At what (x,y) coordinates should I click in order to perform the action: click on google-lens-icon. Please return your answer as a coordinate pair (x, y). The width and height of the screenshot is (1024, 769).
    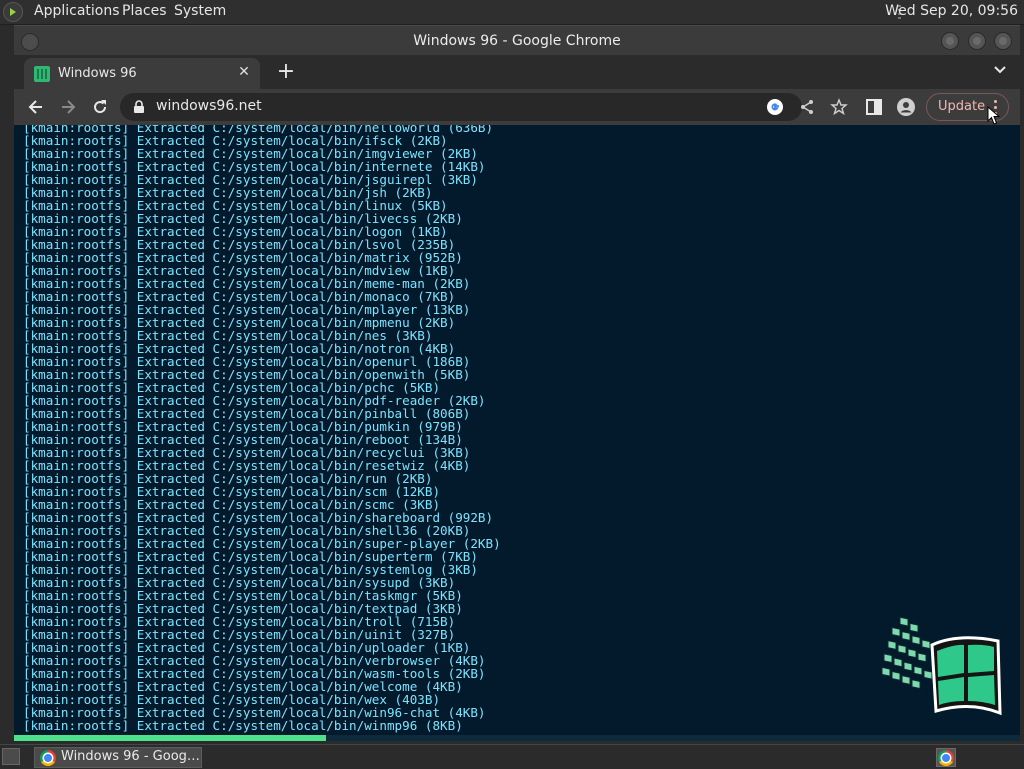
    Looking at the image, I should click on (775, 107).